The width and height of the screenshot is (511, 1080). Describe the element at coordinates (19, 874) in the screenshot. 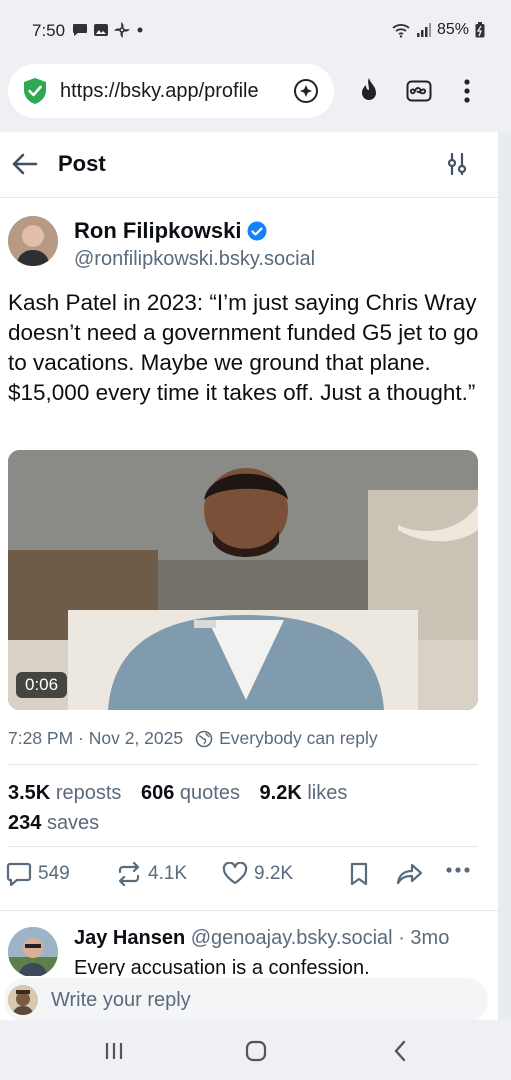

I see `speech-bubble-icon` at that location.